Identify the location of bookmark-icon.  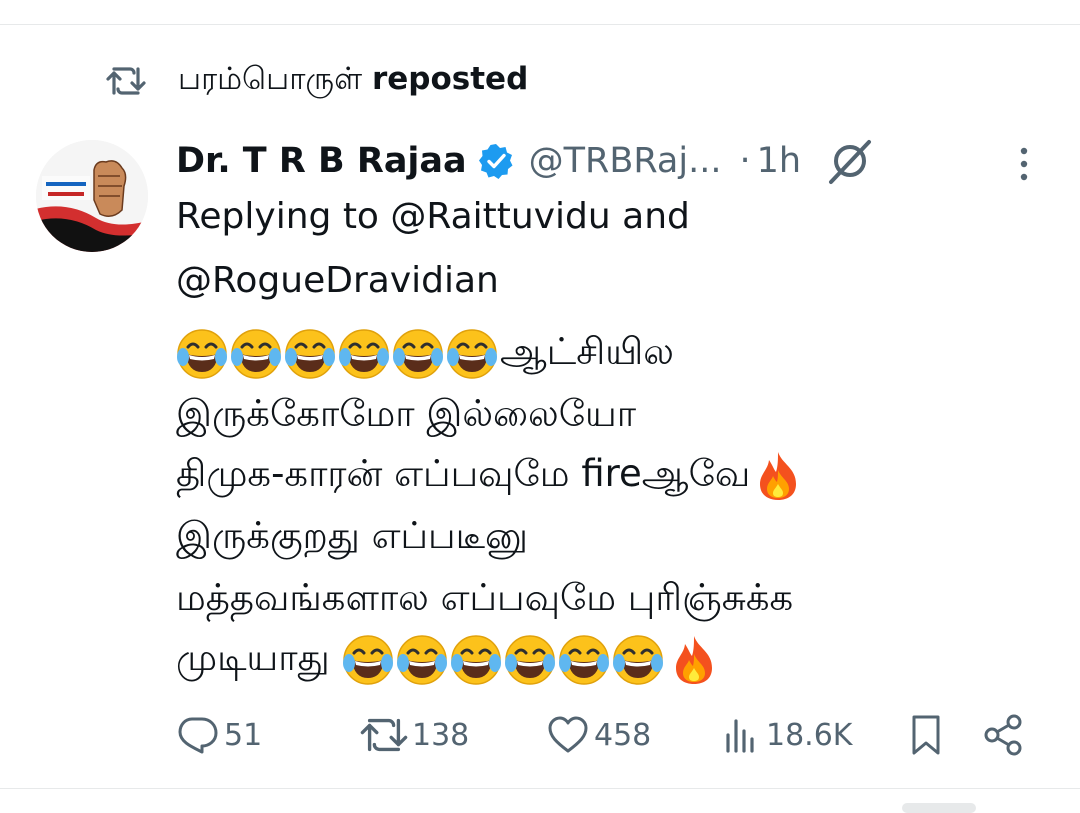
(926, 735).